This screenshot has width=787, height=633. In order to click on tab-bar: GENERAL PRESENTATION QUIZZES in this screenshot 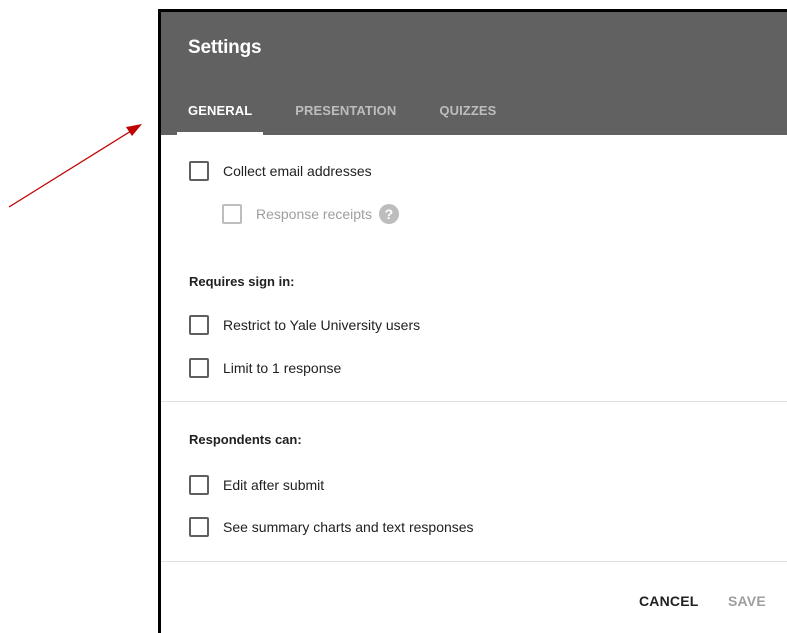, I will do `click(352, 117)`.